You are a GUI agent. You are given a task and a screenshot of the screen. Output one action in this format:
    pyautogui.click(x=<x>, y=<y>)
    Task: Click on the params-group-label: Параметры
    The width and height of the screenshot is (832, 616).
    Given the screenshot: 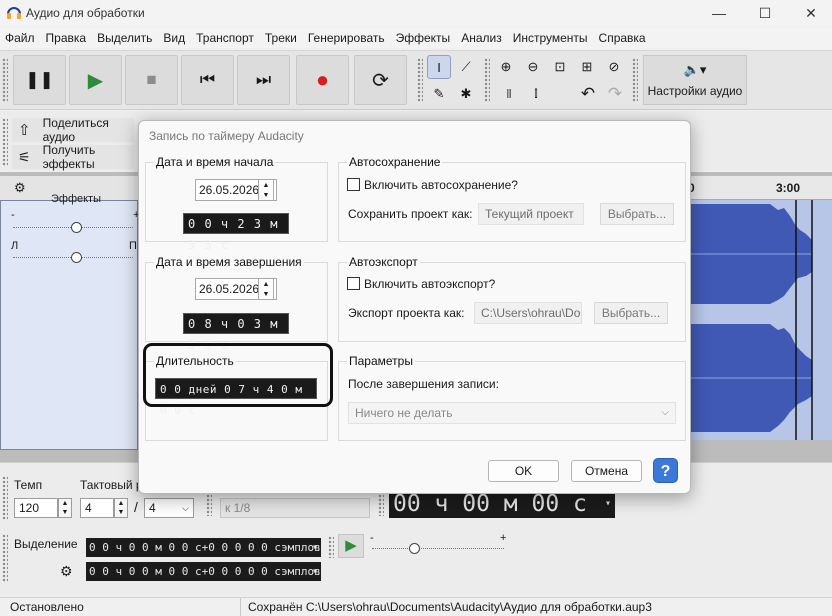 What is the action you would take?
    pyautogui.click(x=381, y=361)
    